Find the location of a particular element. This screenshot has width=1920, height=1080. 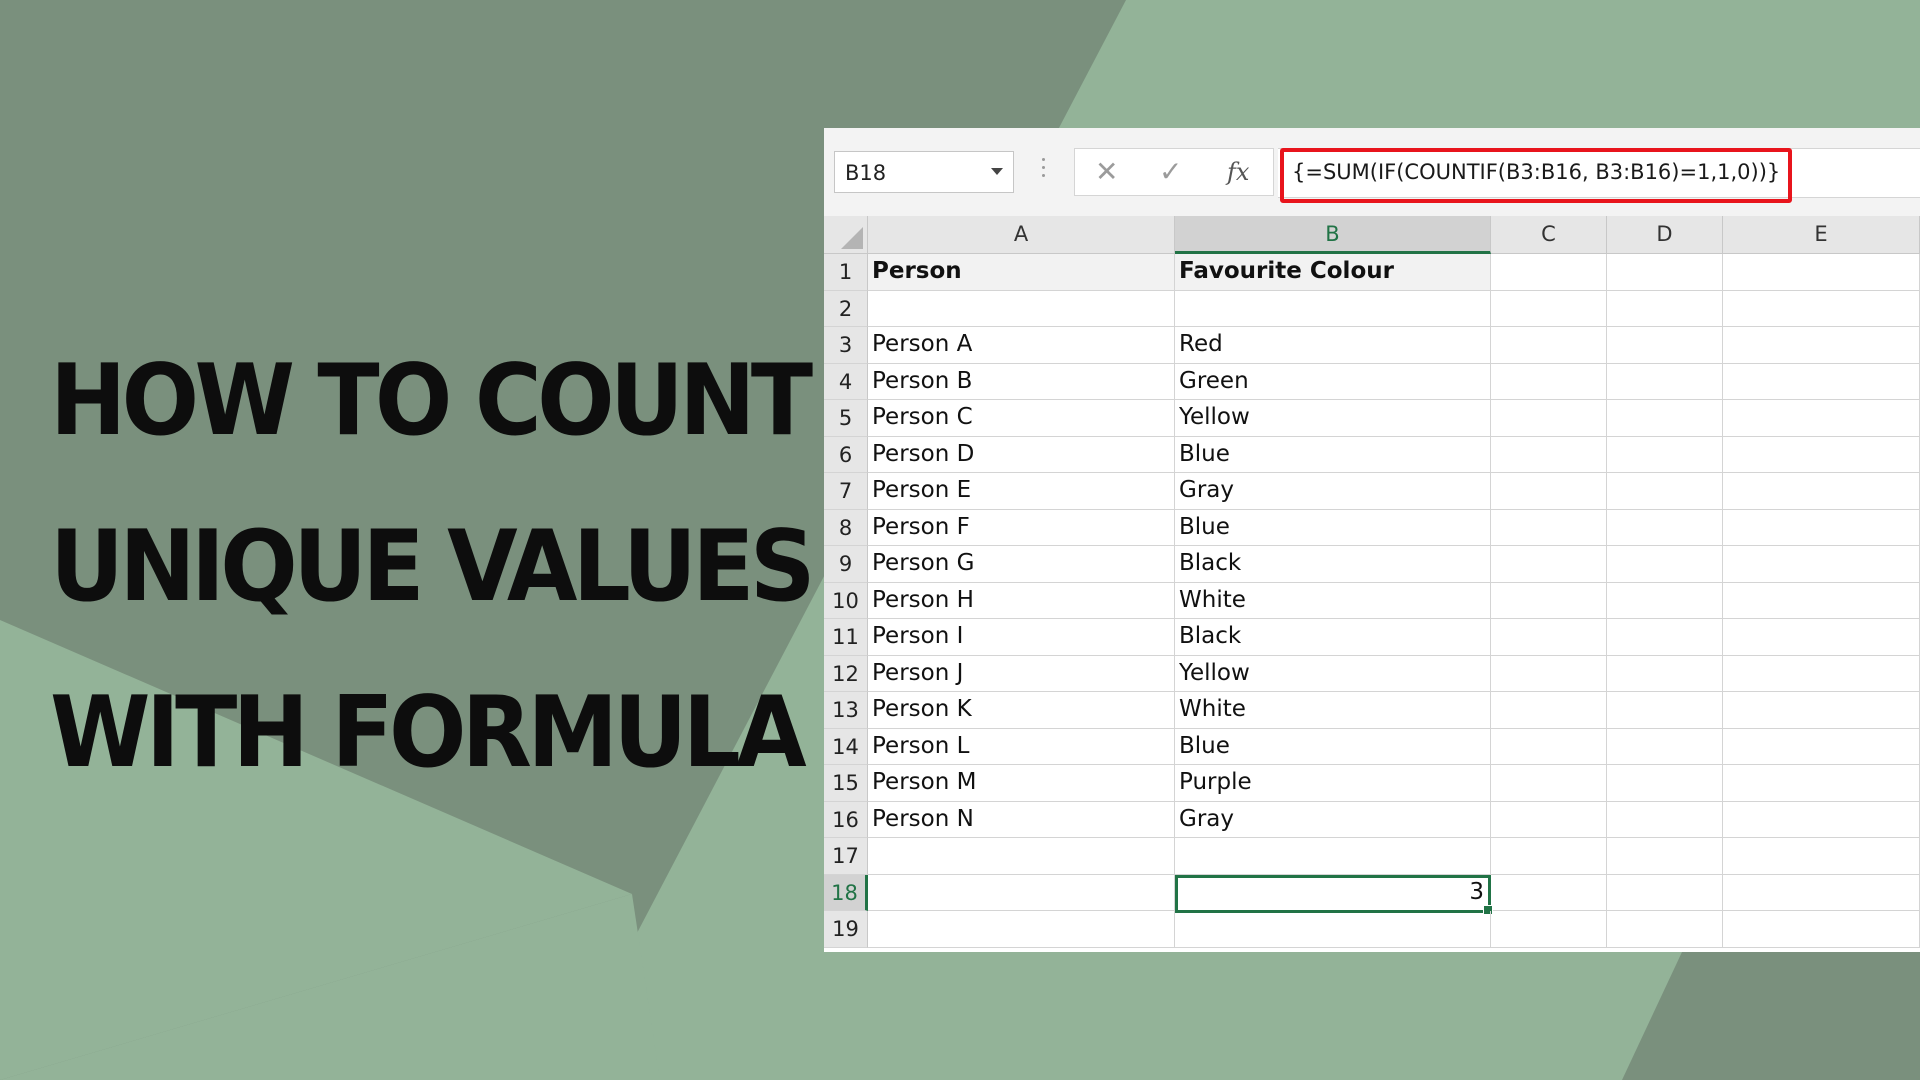

cell-b2 is located at coordinates (1333, 308).